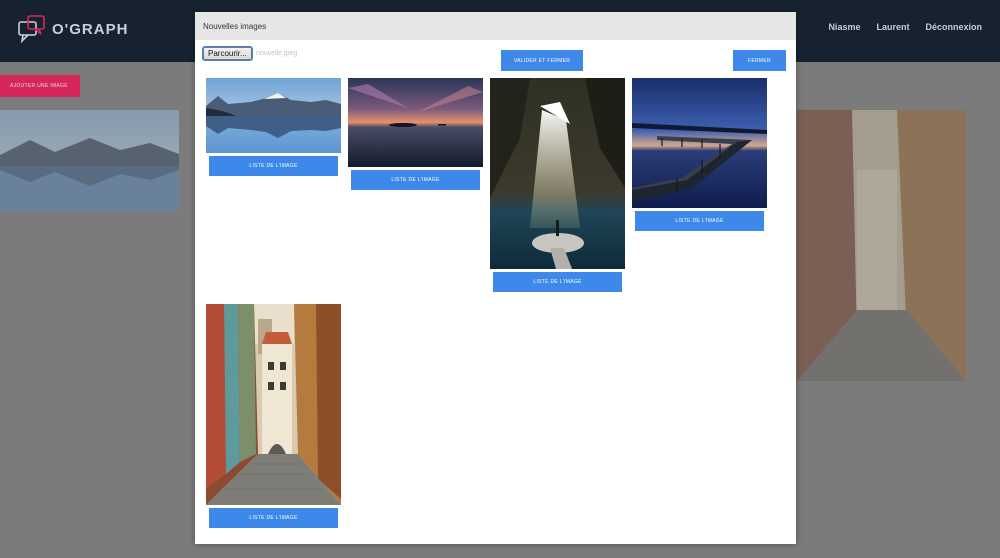 The width and height of the screenshot is (1000, 558). Describe the element at coordinates (953, 27) in the screenshot. I see `nav-link-logout: Déconnexion` at that location.